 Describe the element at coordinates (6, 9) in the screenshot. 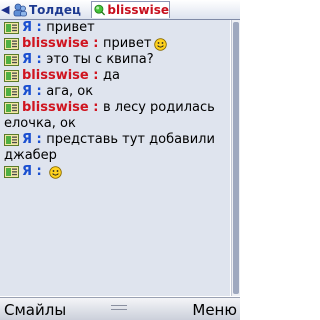

I see `tab-scroll-left-icon: ◀` at that location.